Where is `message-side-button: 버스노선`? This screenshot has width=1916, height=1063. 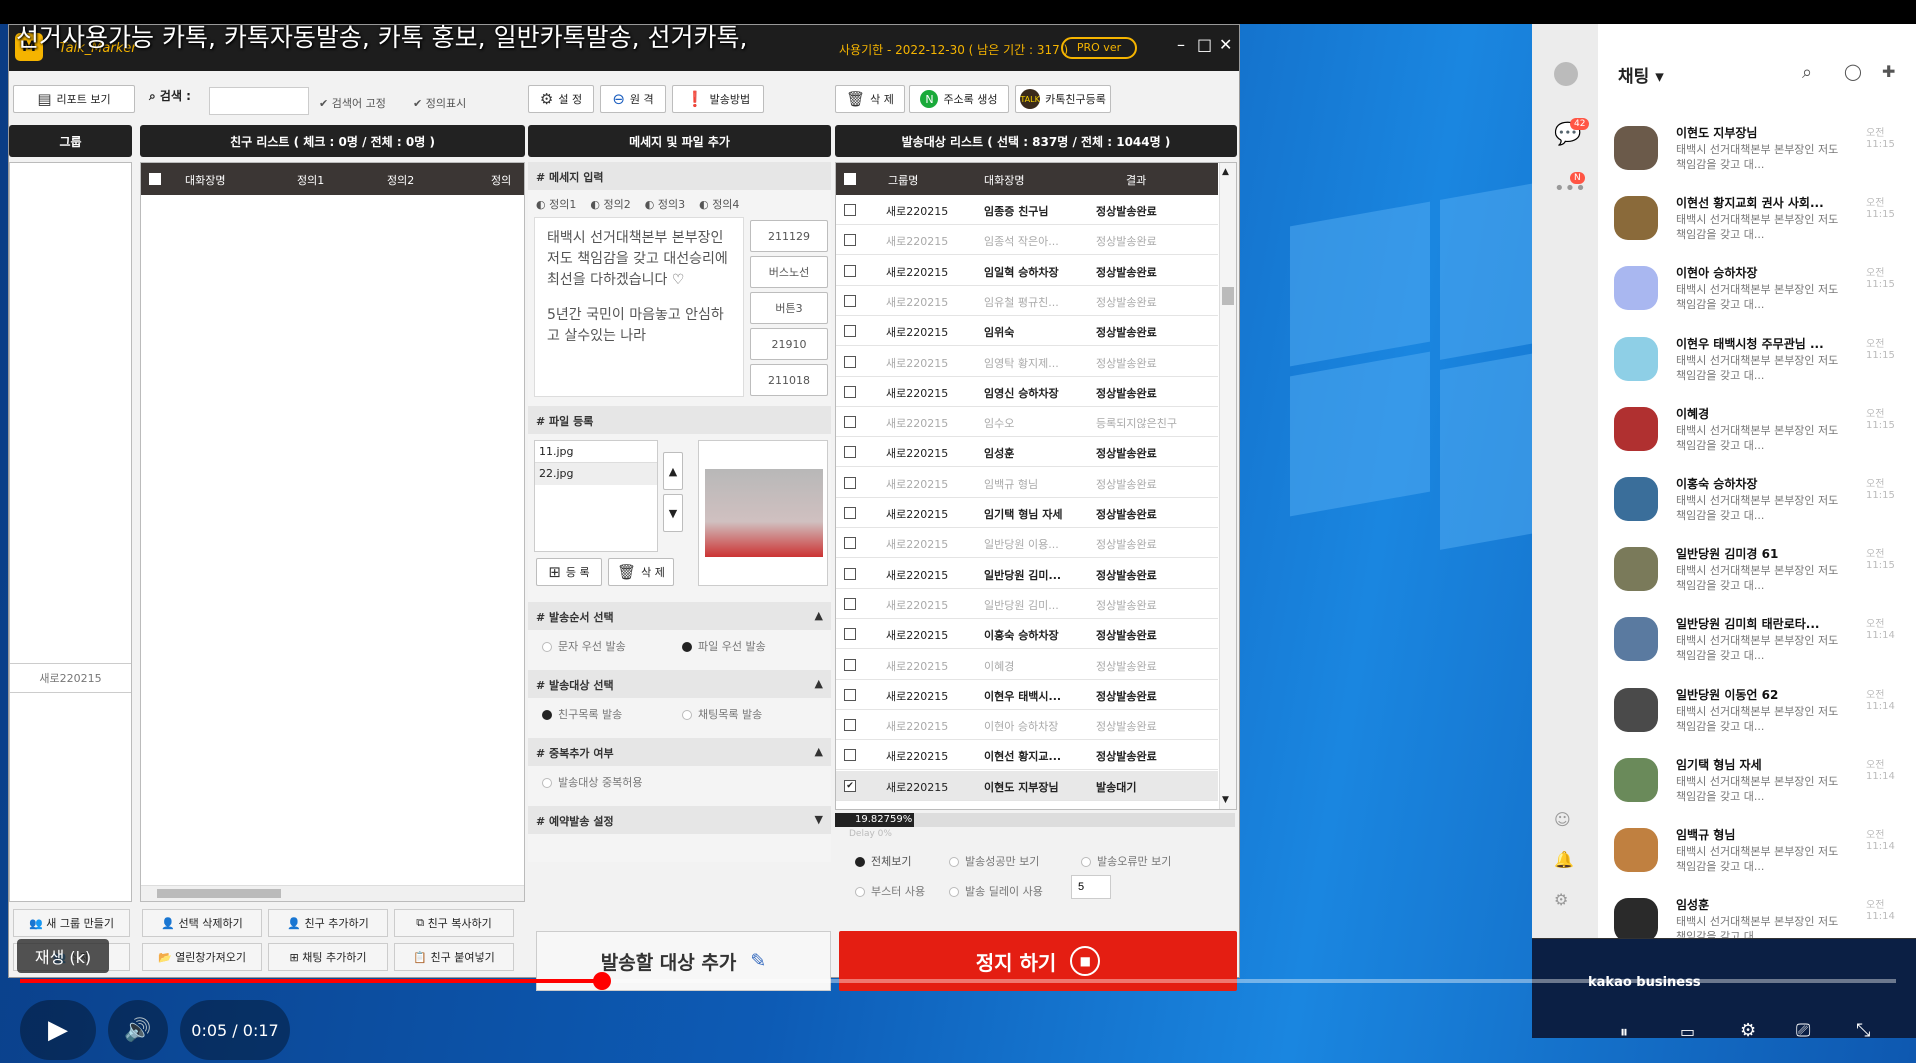
message-side-button: 버스노선 is located at coordinates (789, 272).